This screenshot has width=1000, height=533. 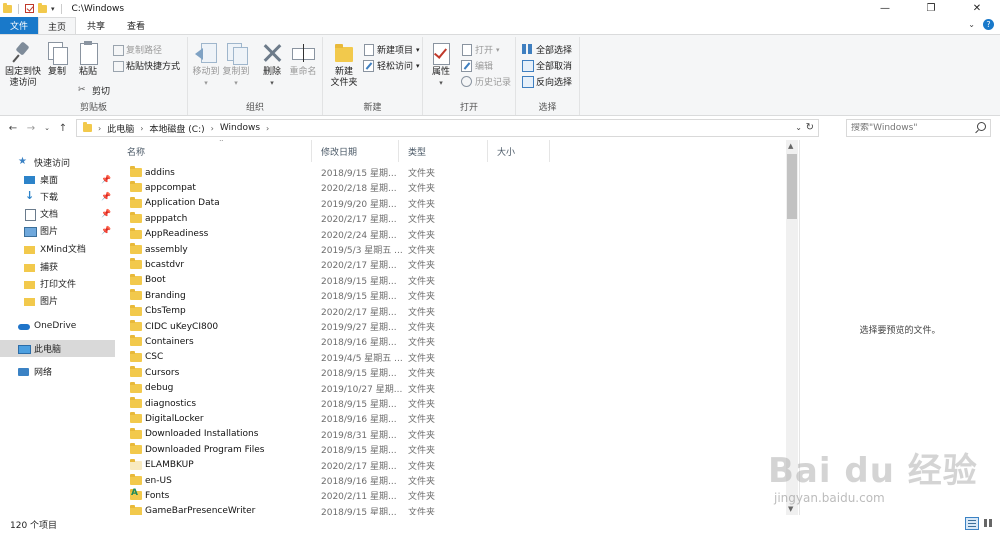 What do you see at coordinates (452, 372) in the screenshot?
I see `table-row: Cursors 2018/9/15 星期... 文件夹` at bounding box center [452, 372].